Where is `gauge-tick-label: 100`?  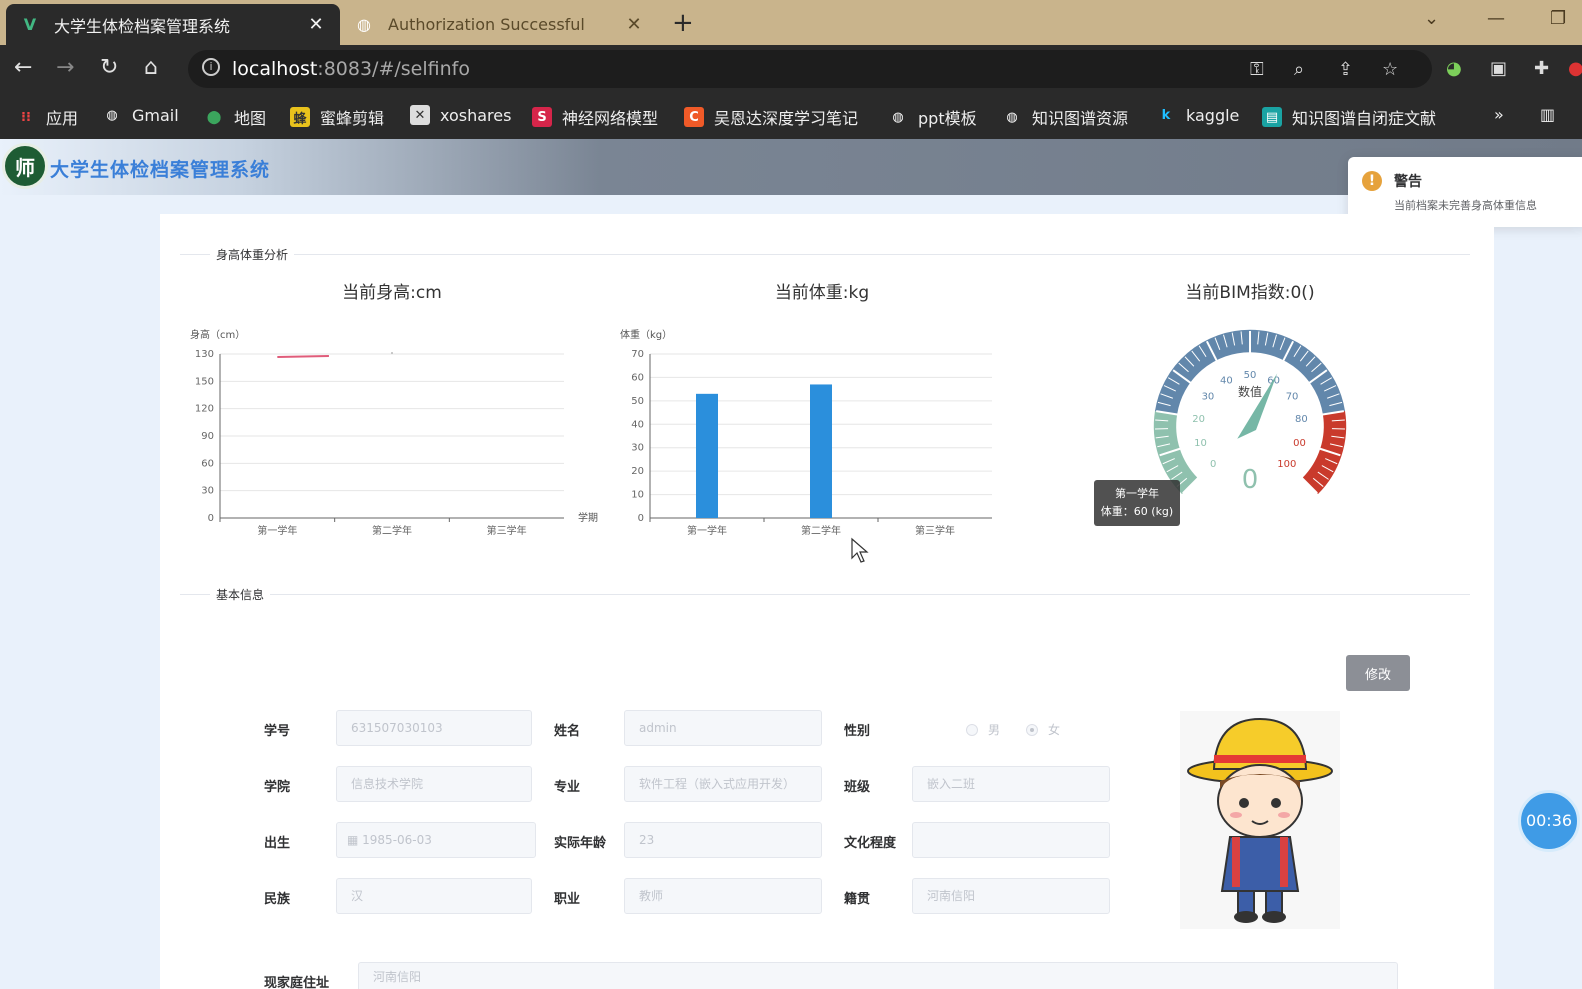 gauge-tick-label: 100 is located at coordinates (1286, 464).